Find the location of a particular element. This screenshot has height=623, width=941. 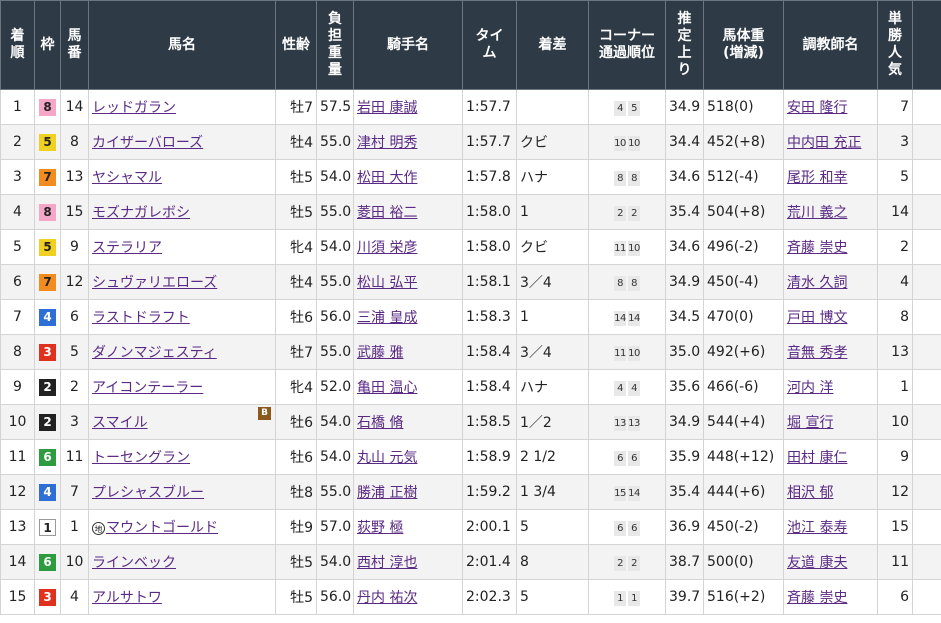

trainer-link: 堀 宣行 is located at coordinates (810, 423).